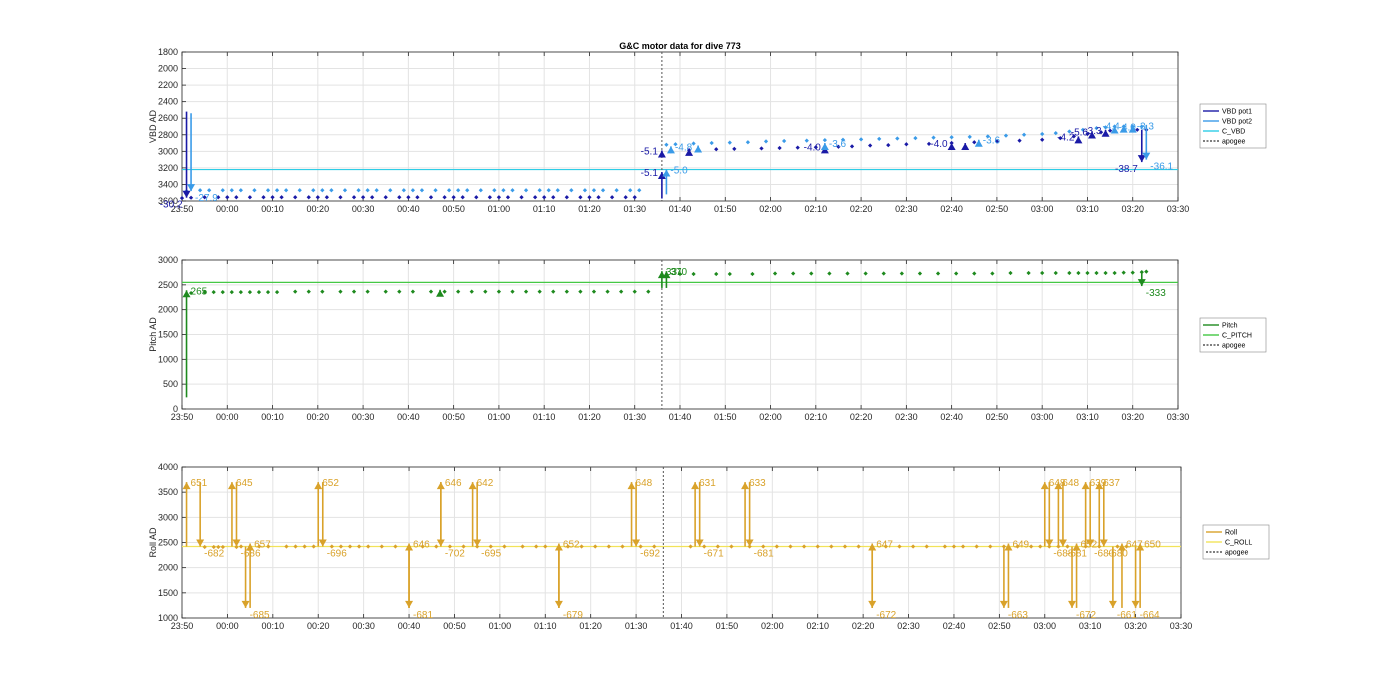  I want to click on move-label: -38.7, so click(1126, 169).